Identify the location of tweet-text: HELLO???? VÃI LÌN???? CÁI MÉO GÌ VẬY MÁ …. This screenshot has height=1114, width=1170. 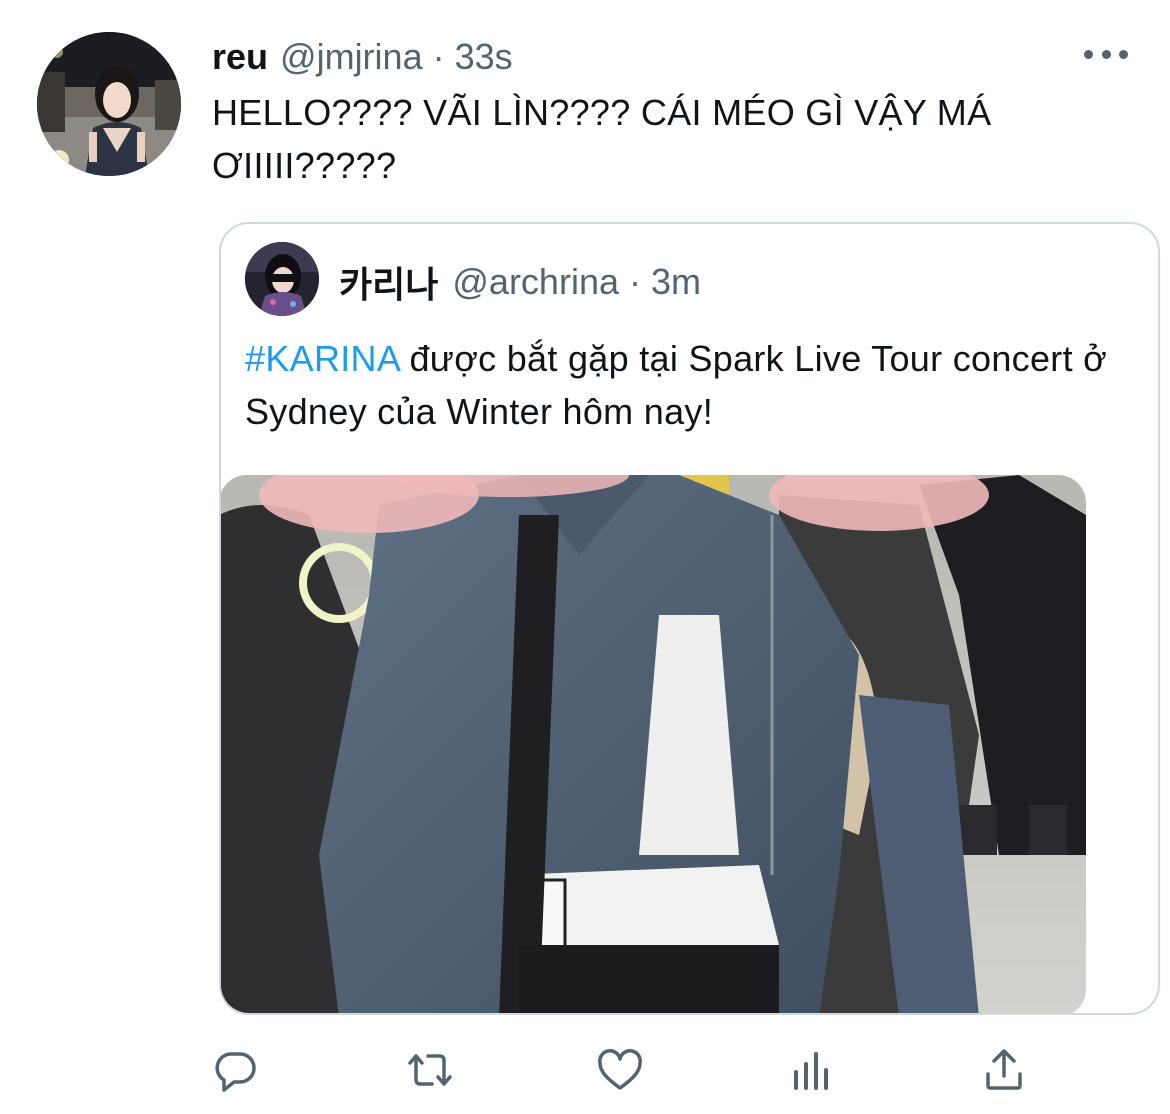
(602, 139).